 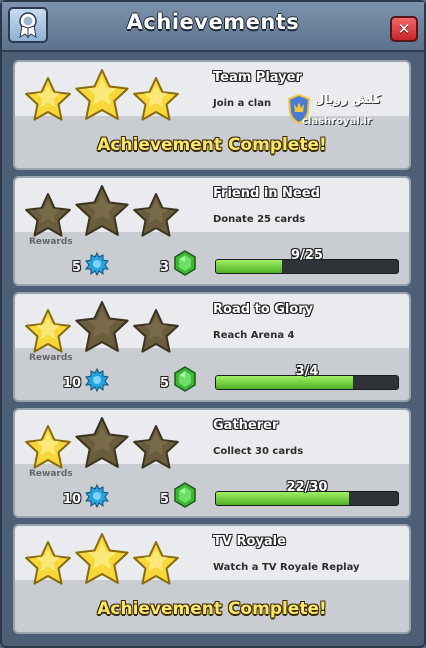 I want to click on progress-text: 9/25, so click(x=307, y=255).